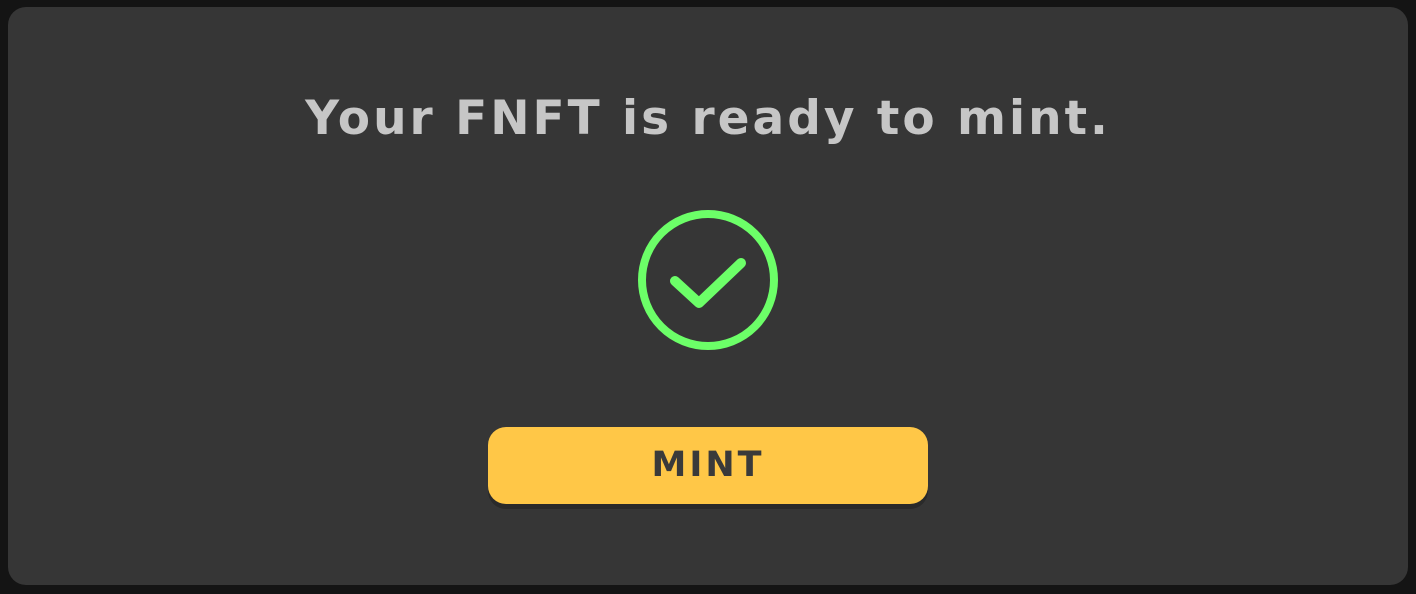 This screenshot has height=594, width=1416. What do you see at coordinates (708, 118) in the screenshot?
I see `dialog-message: Your FNFT is ready to mint.` at bounding box center [708, 118].